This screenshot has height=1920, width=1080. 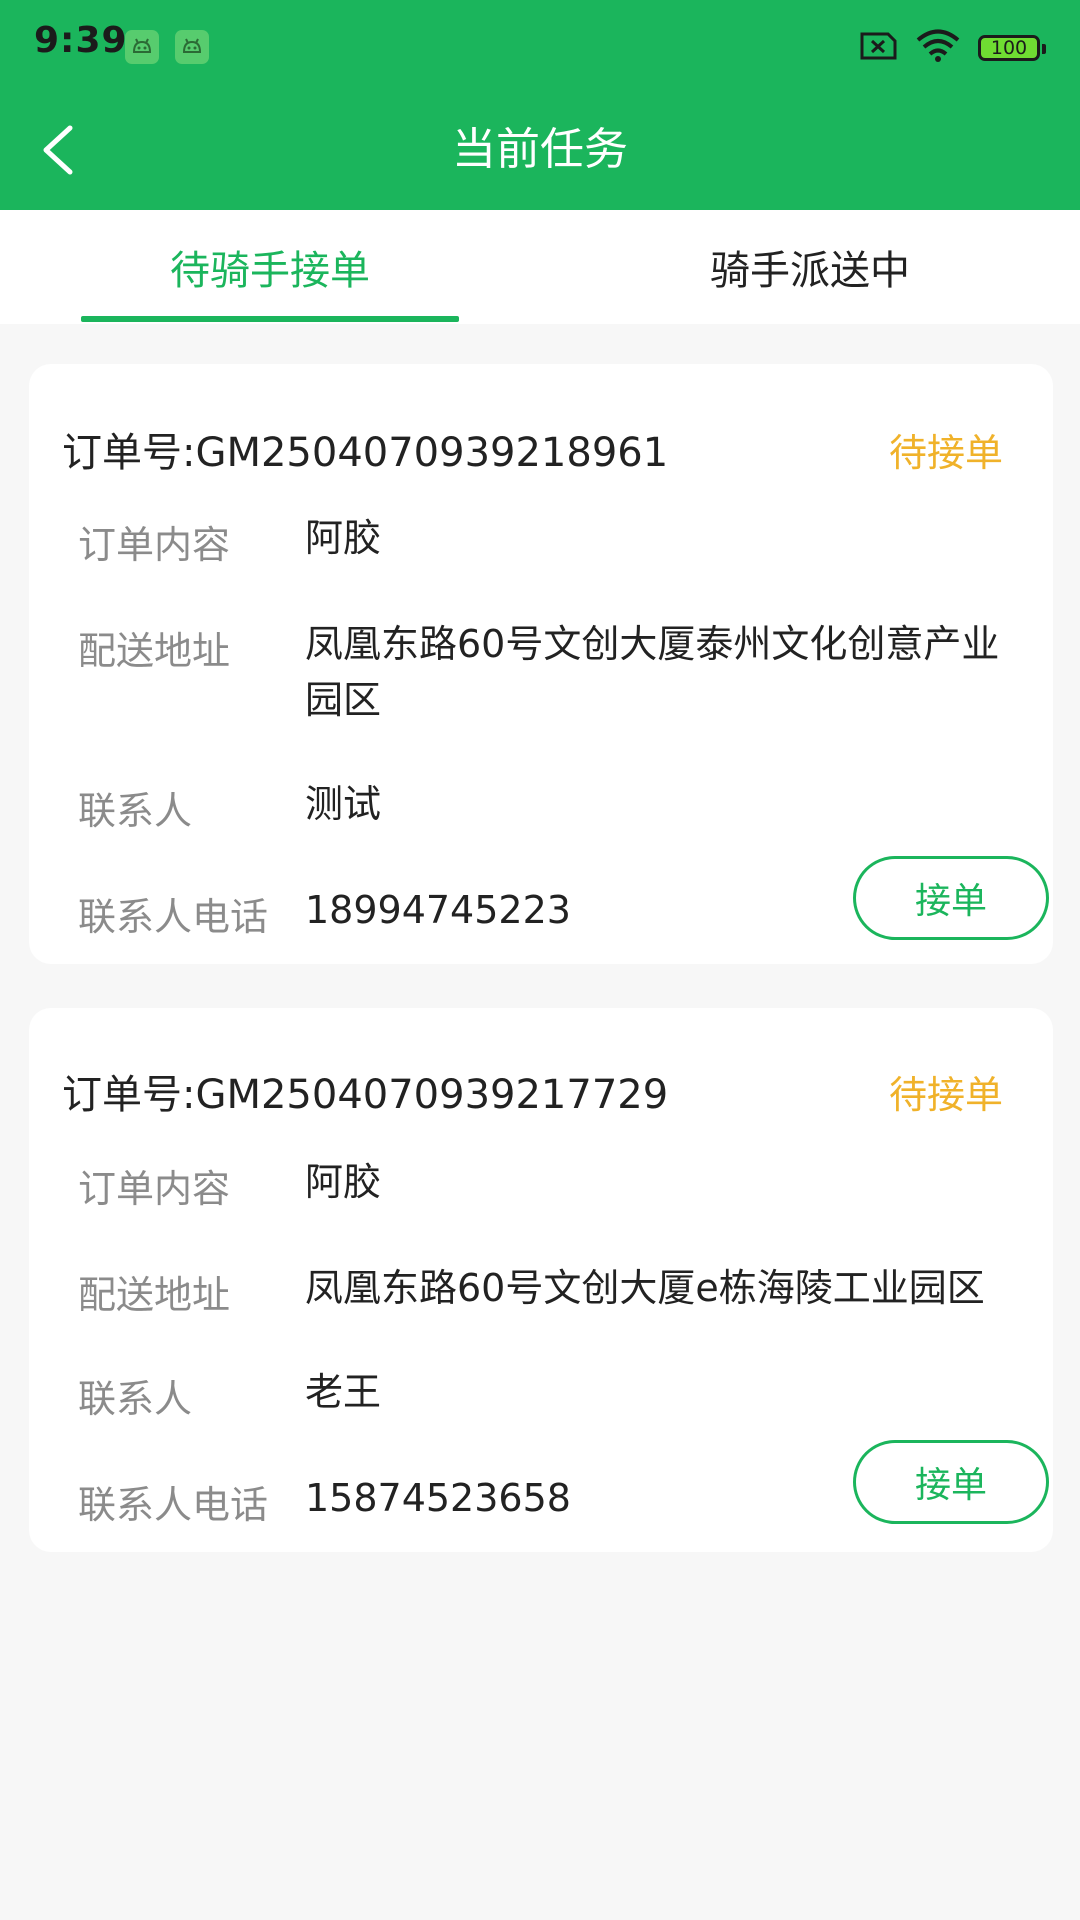 I want to click on order-number: 订单号:GM2504070939217729, so click(x=365, y=1095).